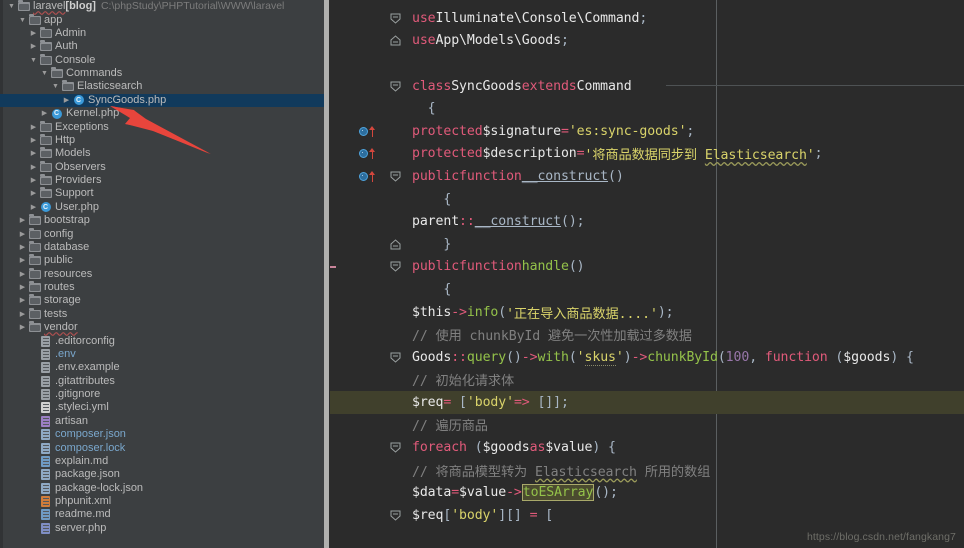 Image resolution: width=964 pixels, height=548 pixels. I want to click on code-line: // 初始化请求体, so click(647, 380).